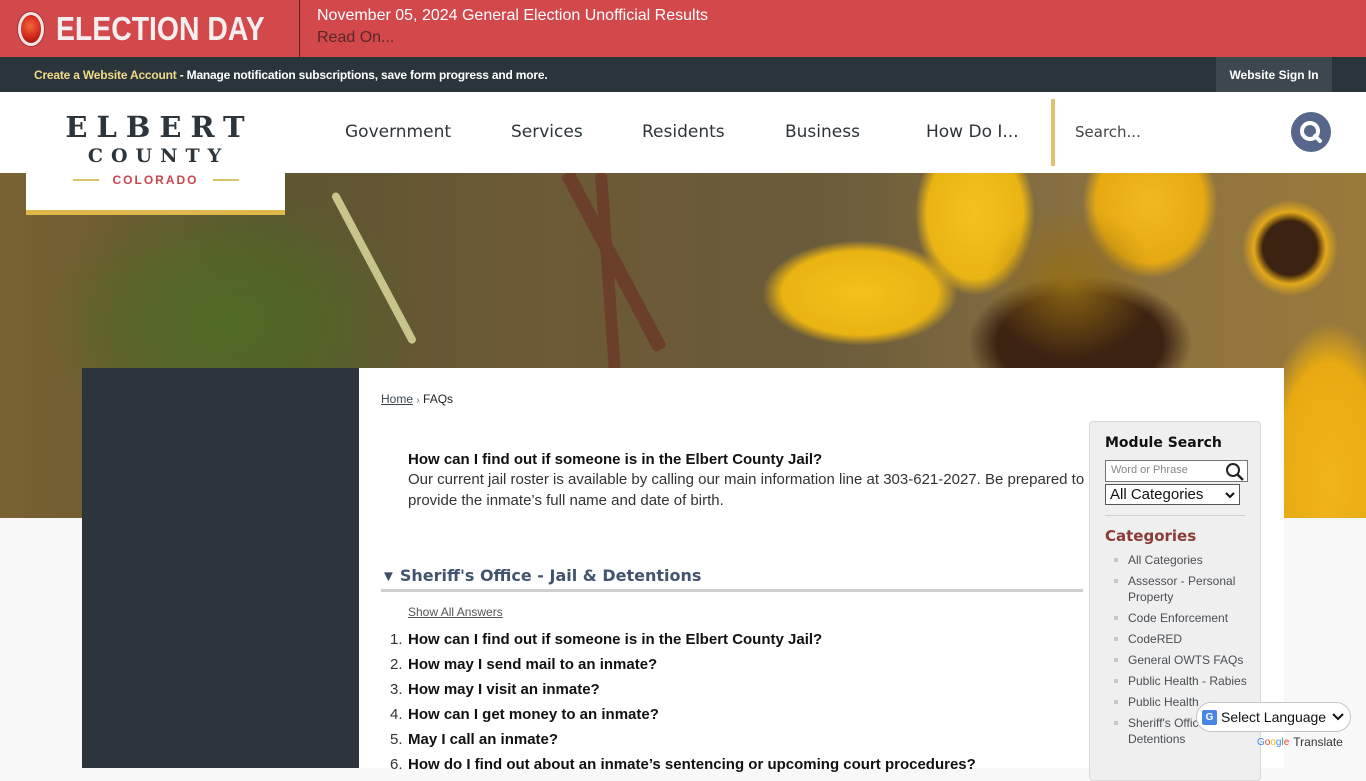 The image size is (1366, 781). What do you see at coordinates (822, 132) in the screenshot?
I see `nav-business: Business` at bounding box center [822, 132].